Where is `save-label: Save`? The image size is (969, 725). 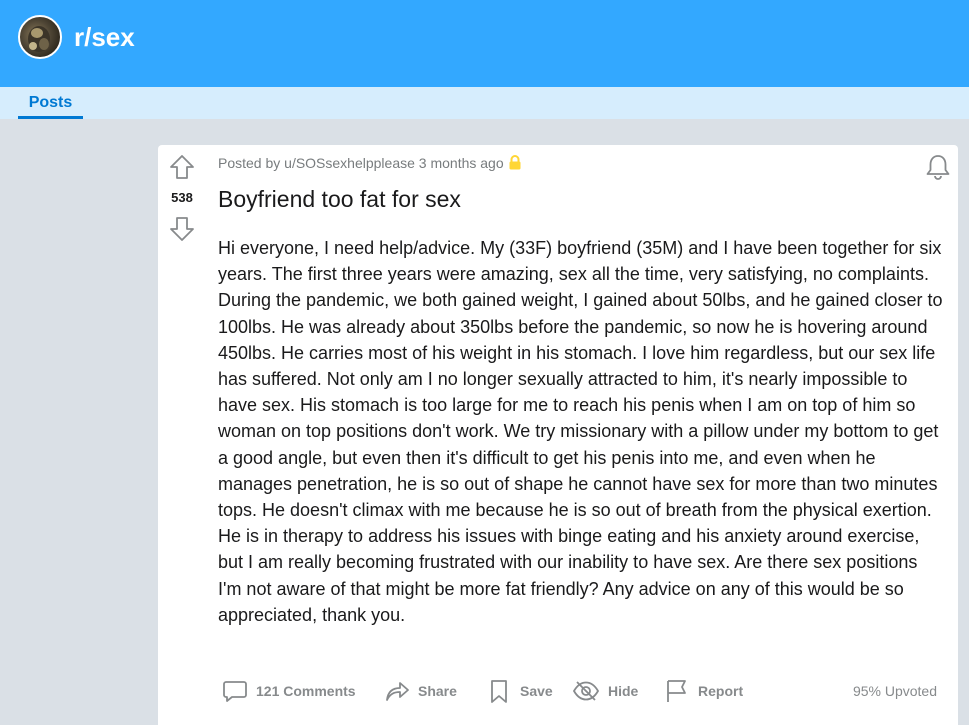
save-label: Save is located at coordinates (536, 691).